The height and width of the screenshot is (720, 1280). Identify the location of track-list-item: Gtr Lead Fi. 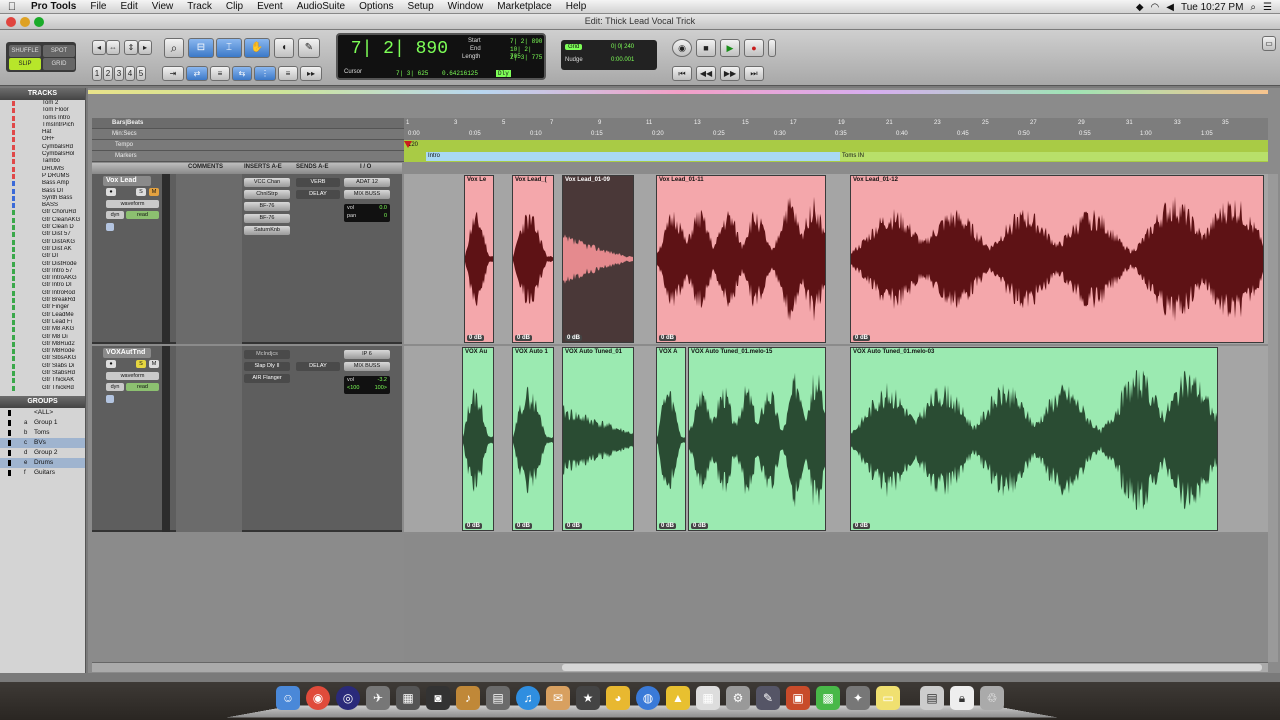
(42, 322).